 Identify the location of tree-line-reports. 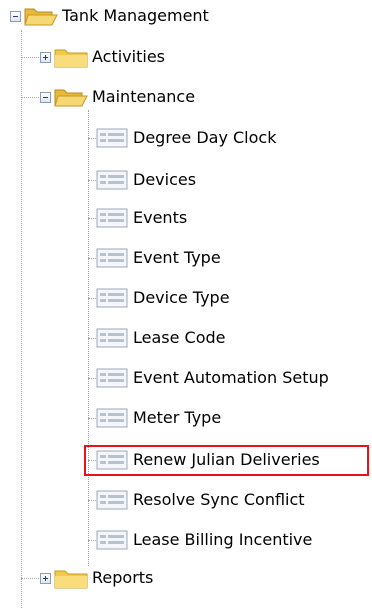
(31, 578).